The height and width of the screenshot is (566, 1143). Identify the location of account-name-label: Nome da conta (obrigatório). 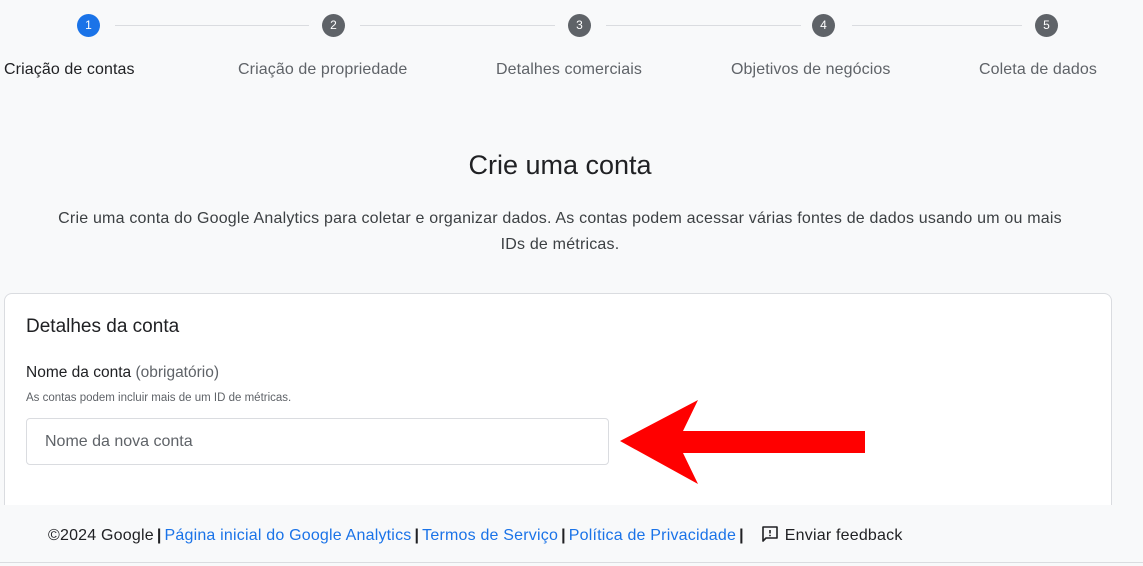
(122, 373).